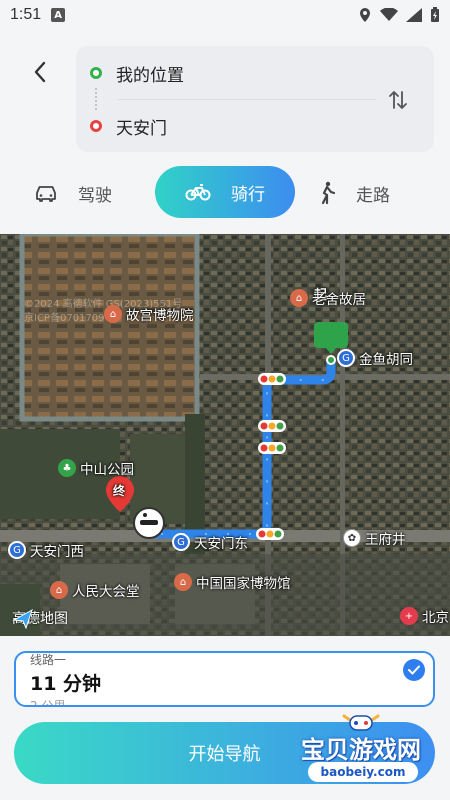 Image resolution: width=450 pixels, height=800 pixels. What do you see at coordinates (106, 592) in the screenshot?
I see `poi-renmin-label: 人民大会堂` at bounding box center [106, 592].